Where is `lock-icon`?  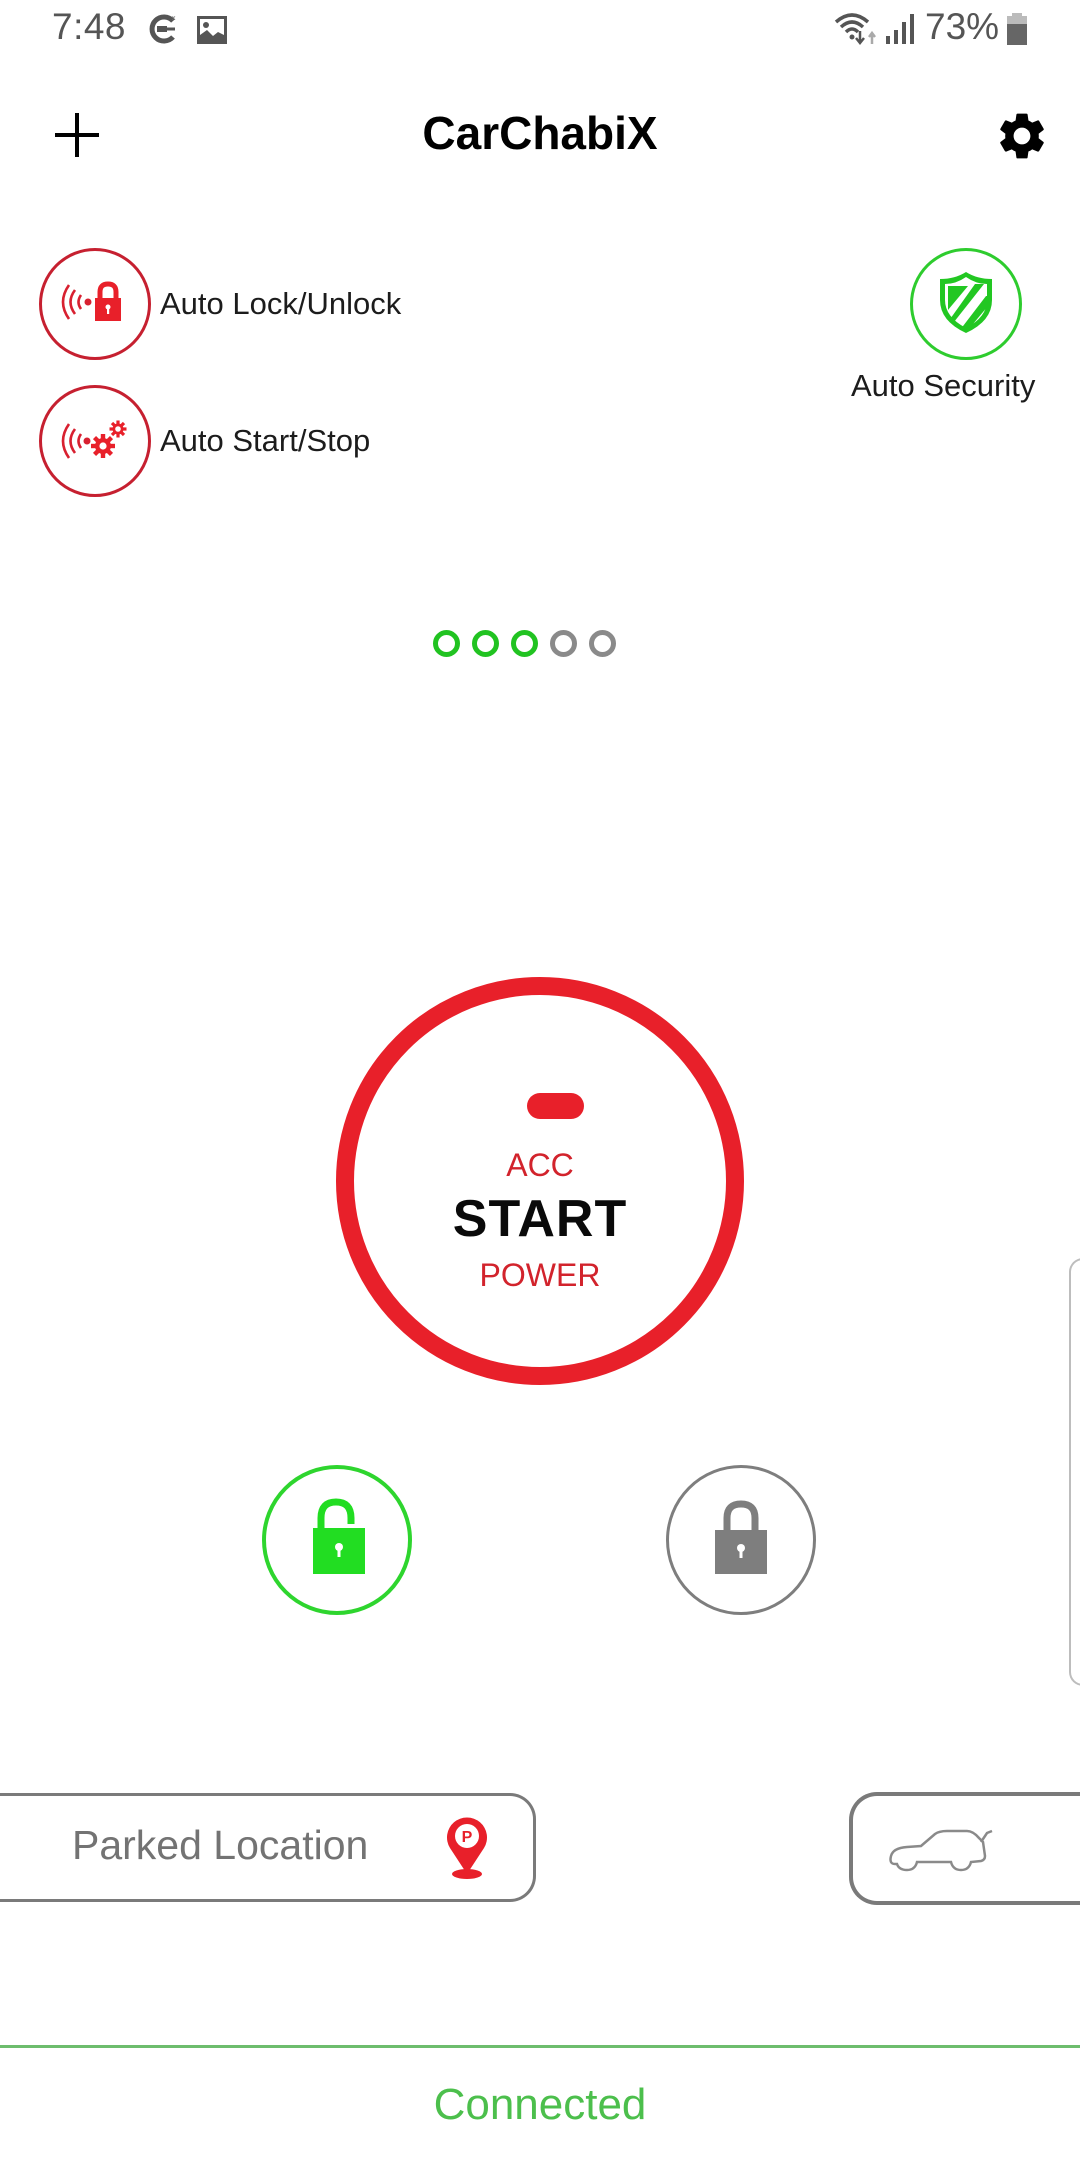 lock-icon is located at coordinates (741, 1540).